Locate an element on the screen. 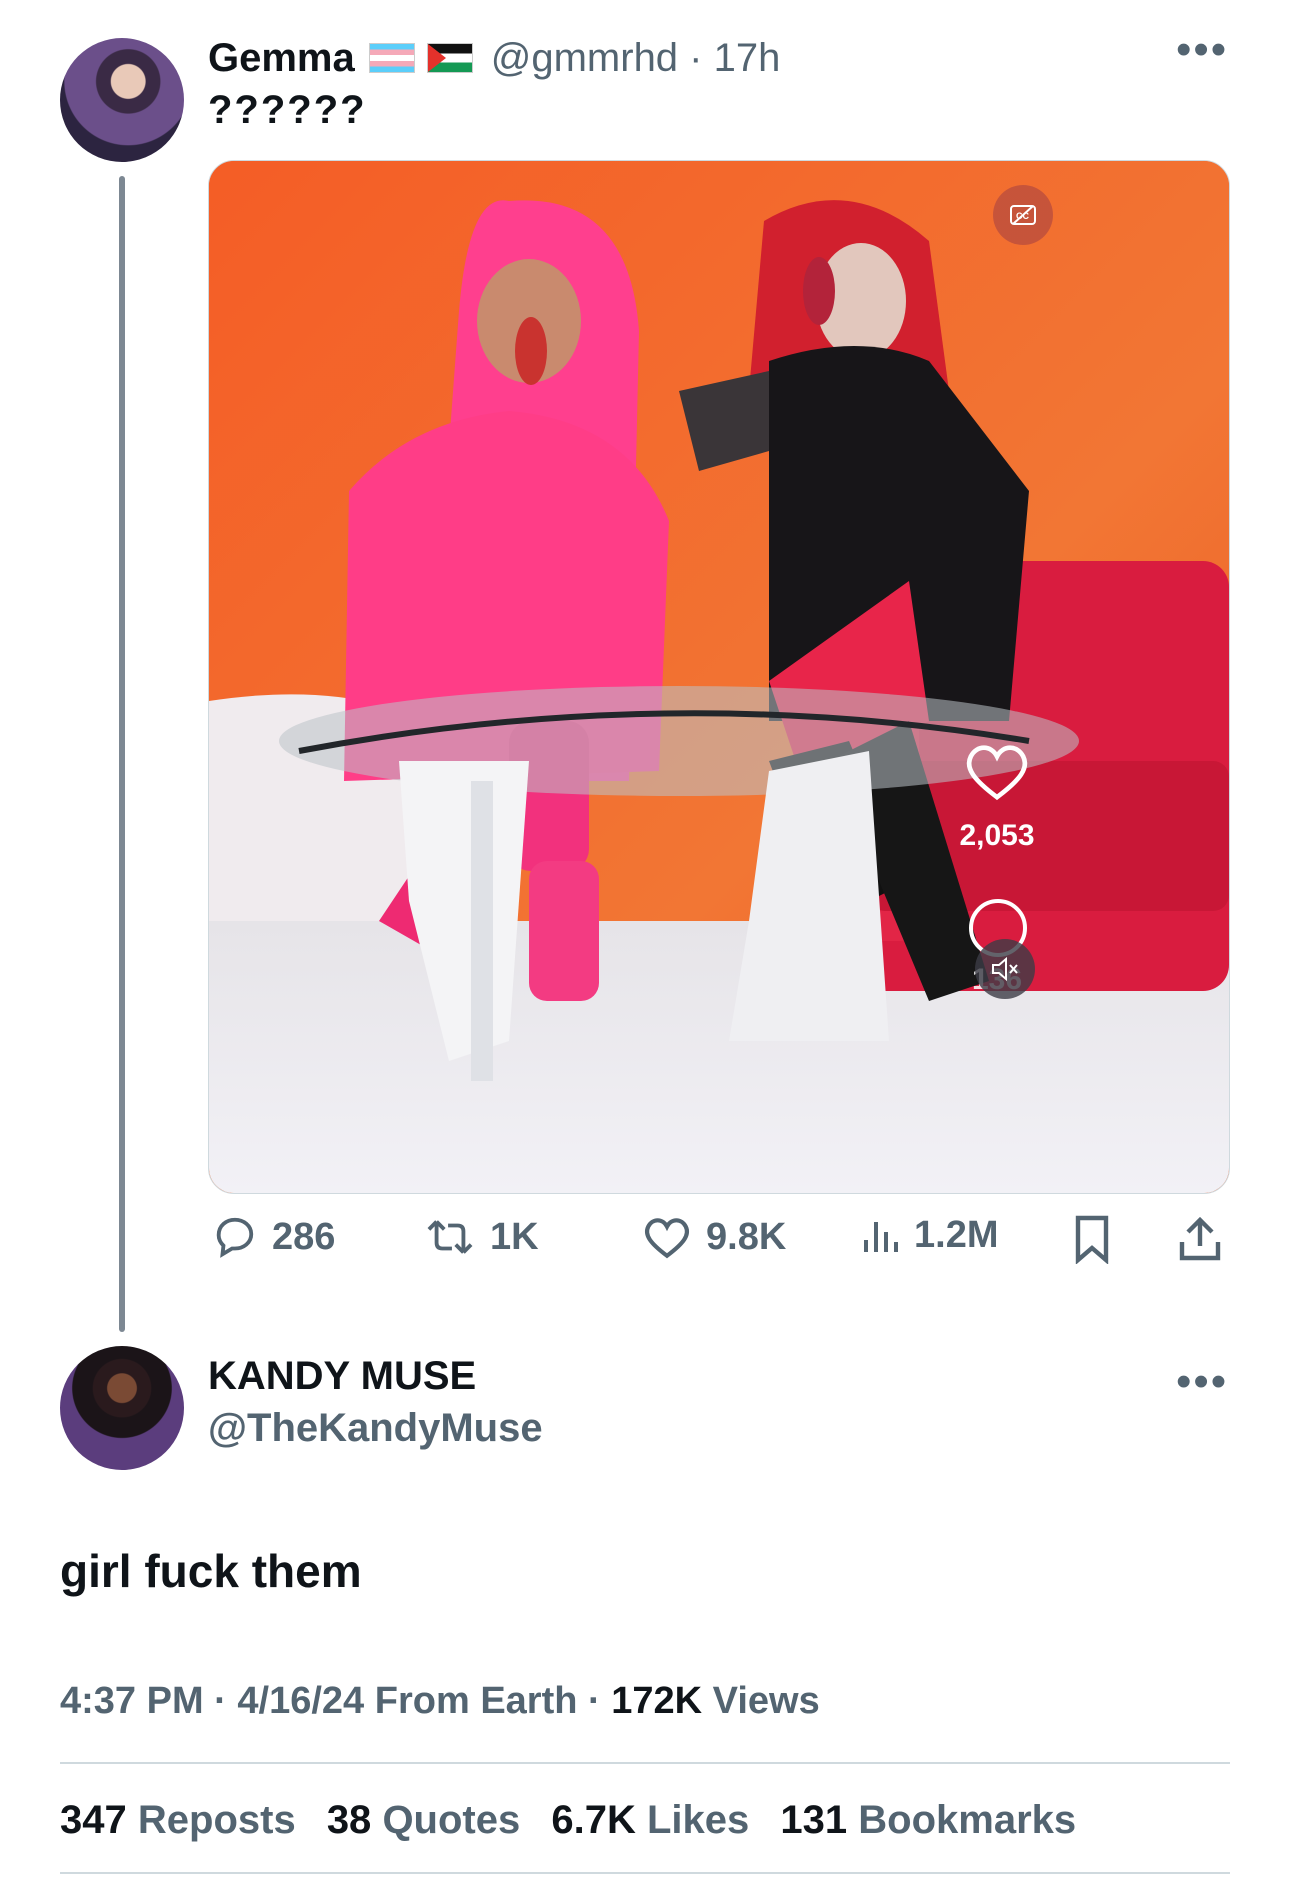 The height and width of the screenshot is (1879, 1290). overlay-like-count: 2,053 is located at coordinates (997, 835).